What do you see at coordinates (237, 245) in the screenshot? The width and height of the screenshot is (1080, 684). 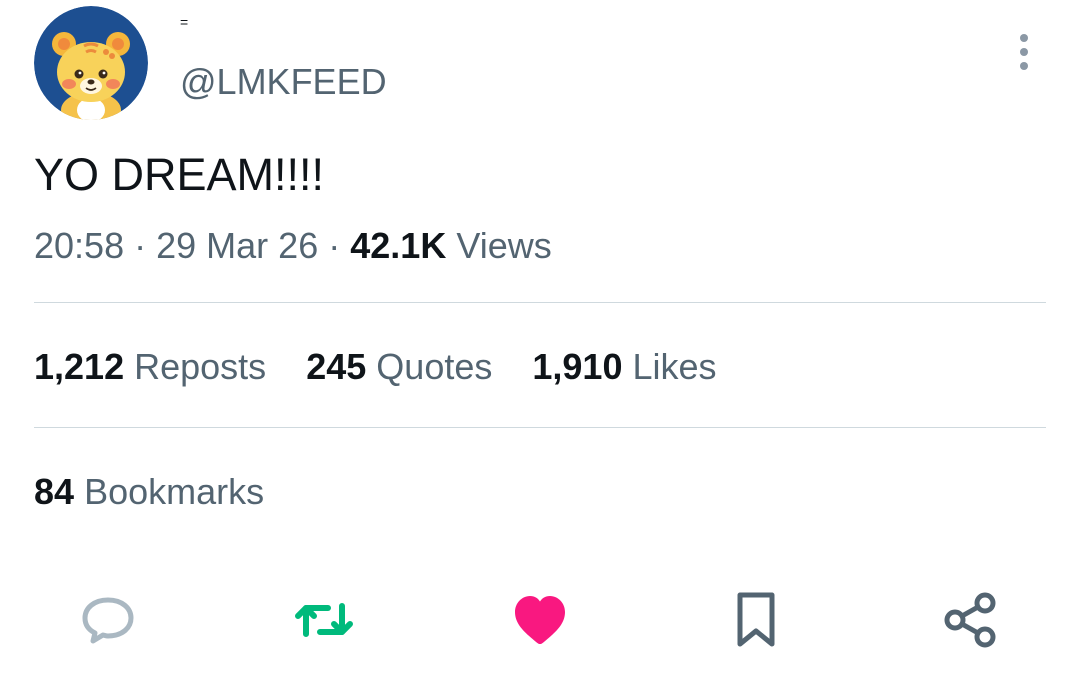 I see `tweet-date: 29 Mar 26` at bounding box center [237, 245].